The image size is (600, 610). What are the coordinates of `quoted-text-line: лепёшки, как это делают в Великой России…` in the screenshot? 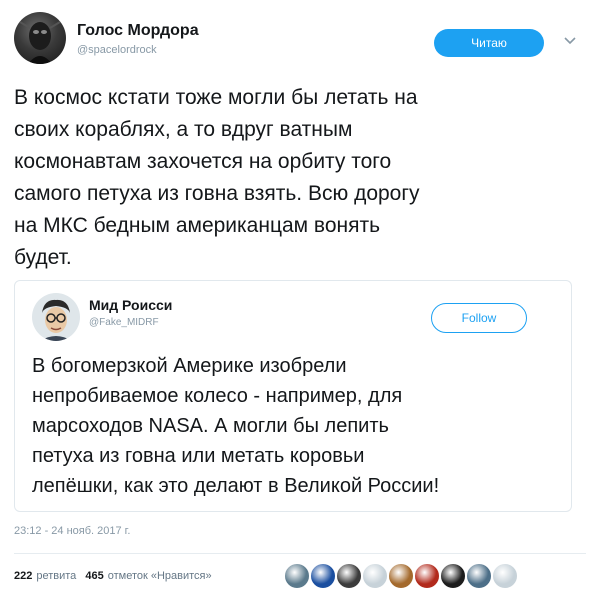 It's located at (236, 486).